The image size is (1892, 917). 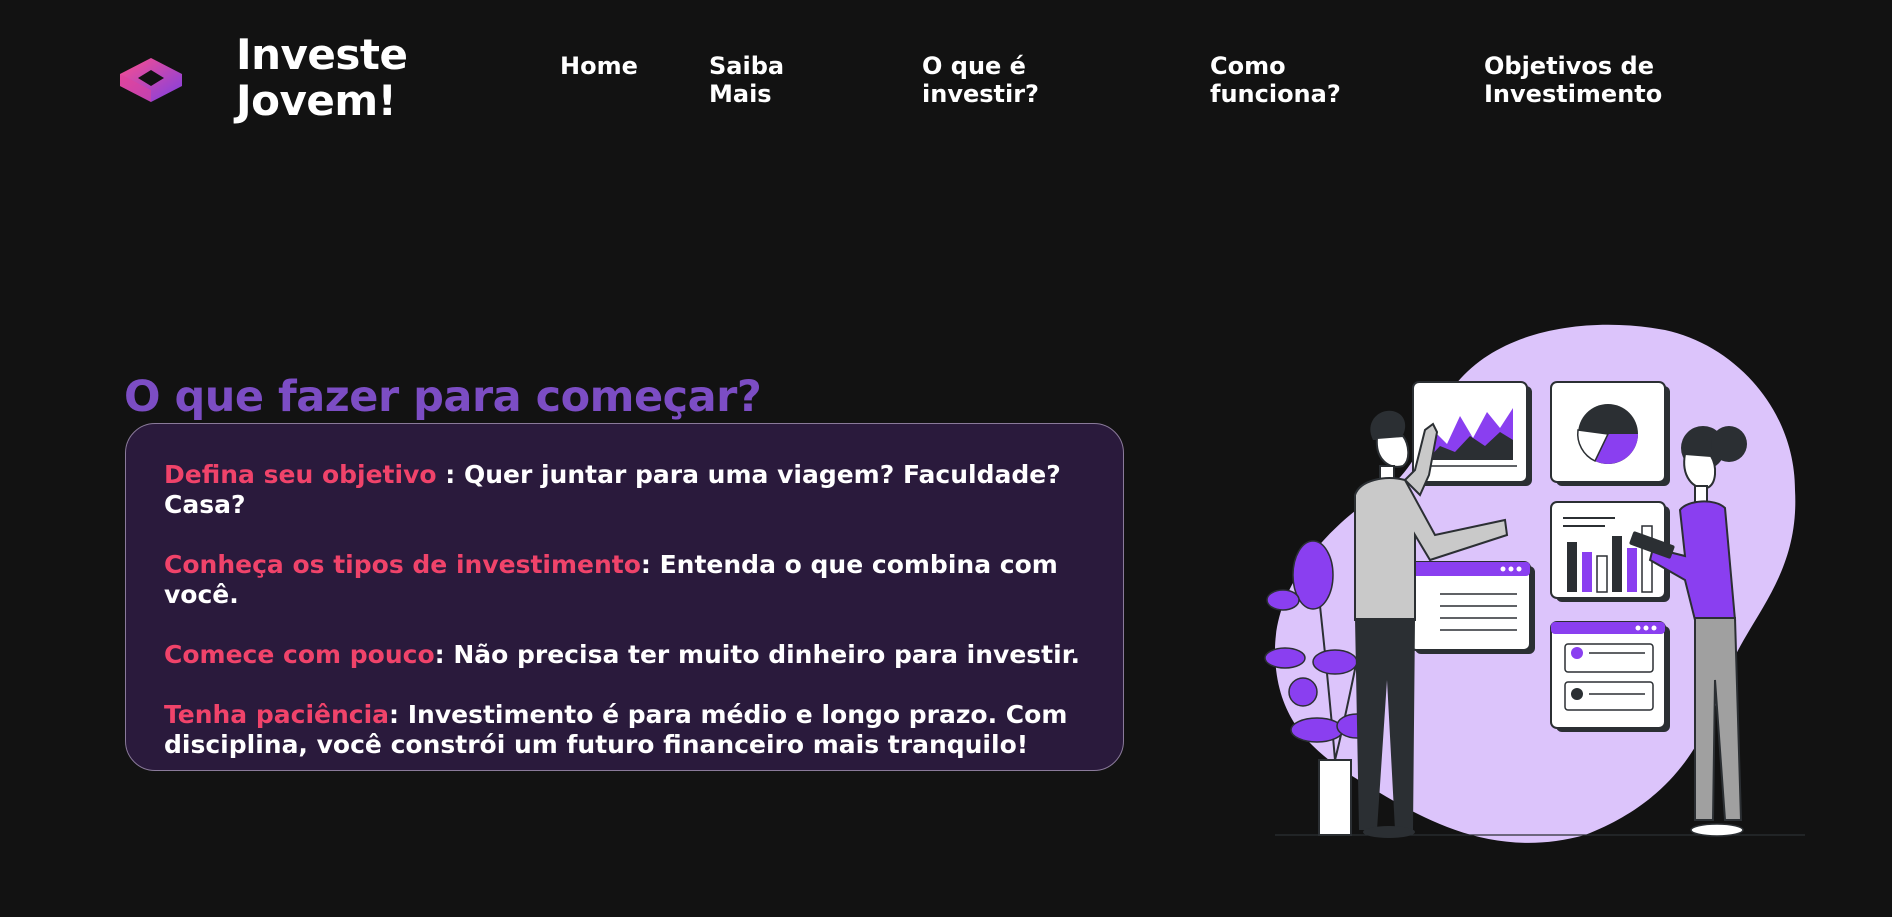 What do you see at coordinates (443, 397) in the screenshot?
I see `section-title: O que fazer para começar?` at bounding box center [443, 397].